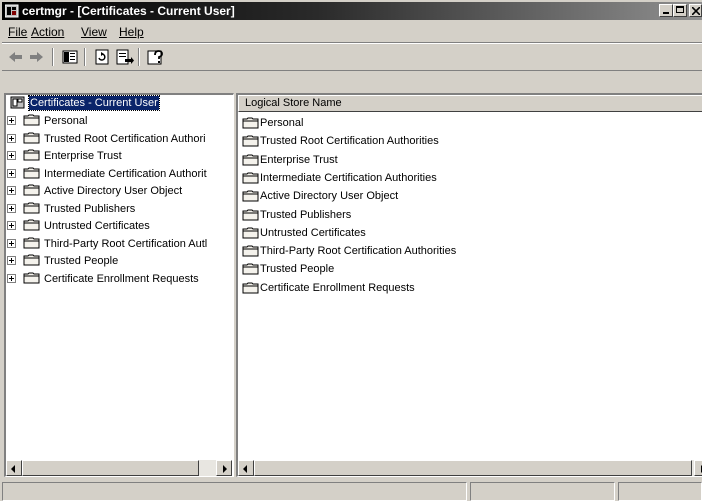 This screenshot has width=702, height=501. I want to click on tree-item-label: Untrusted Certificates, so click(97, 226).